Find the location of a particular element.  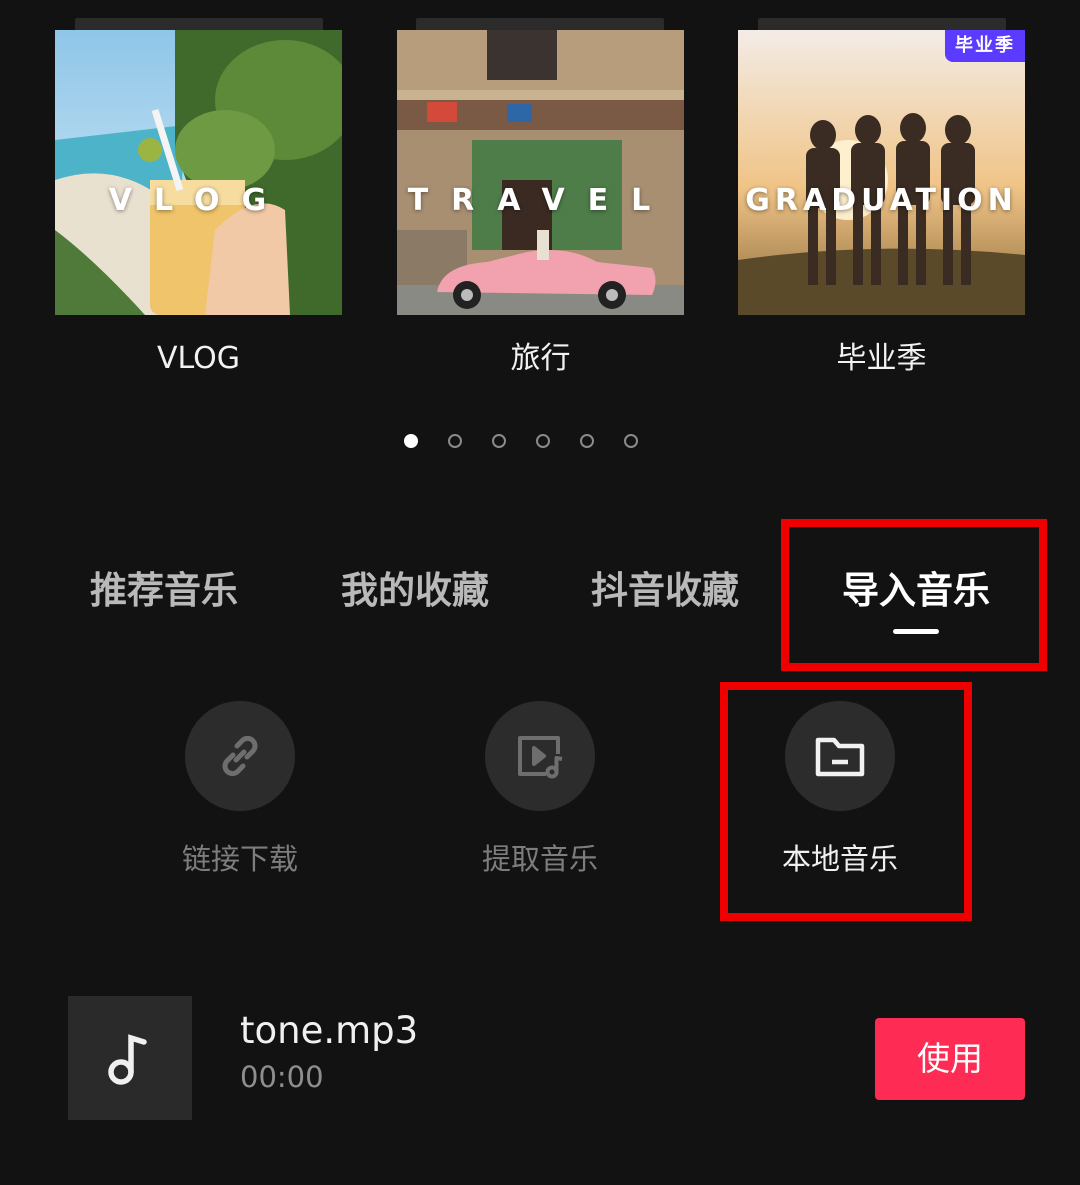

use-button: 使用 is located at coordinates (950, 1059).